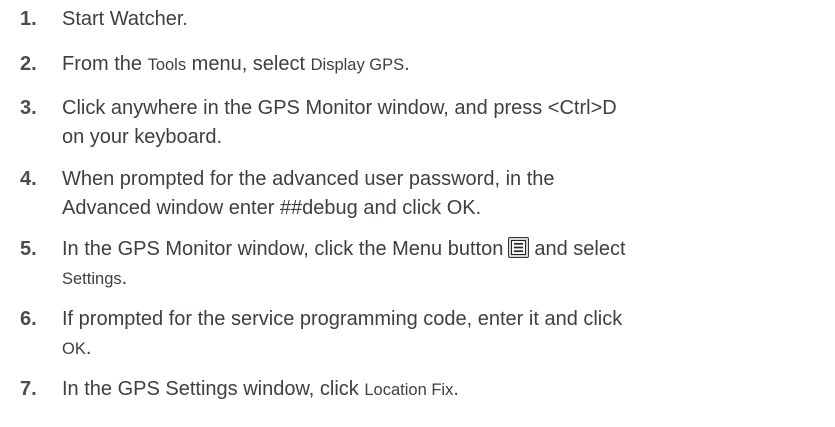 The height and width of the screenshot is (427, 835). Describe the element at coordinates (167, 65) in the screenshot. I see `ui-term-tools: Tools` at that location.